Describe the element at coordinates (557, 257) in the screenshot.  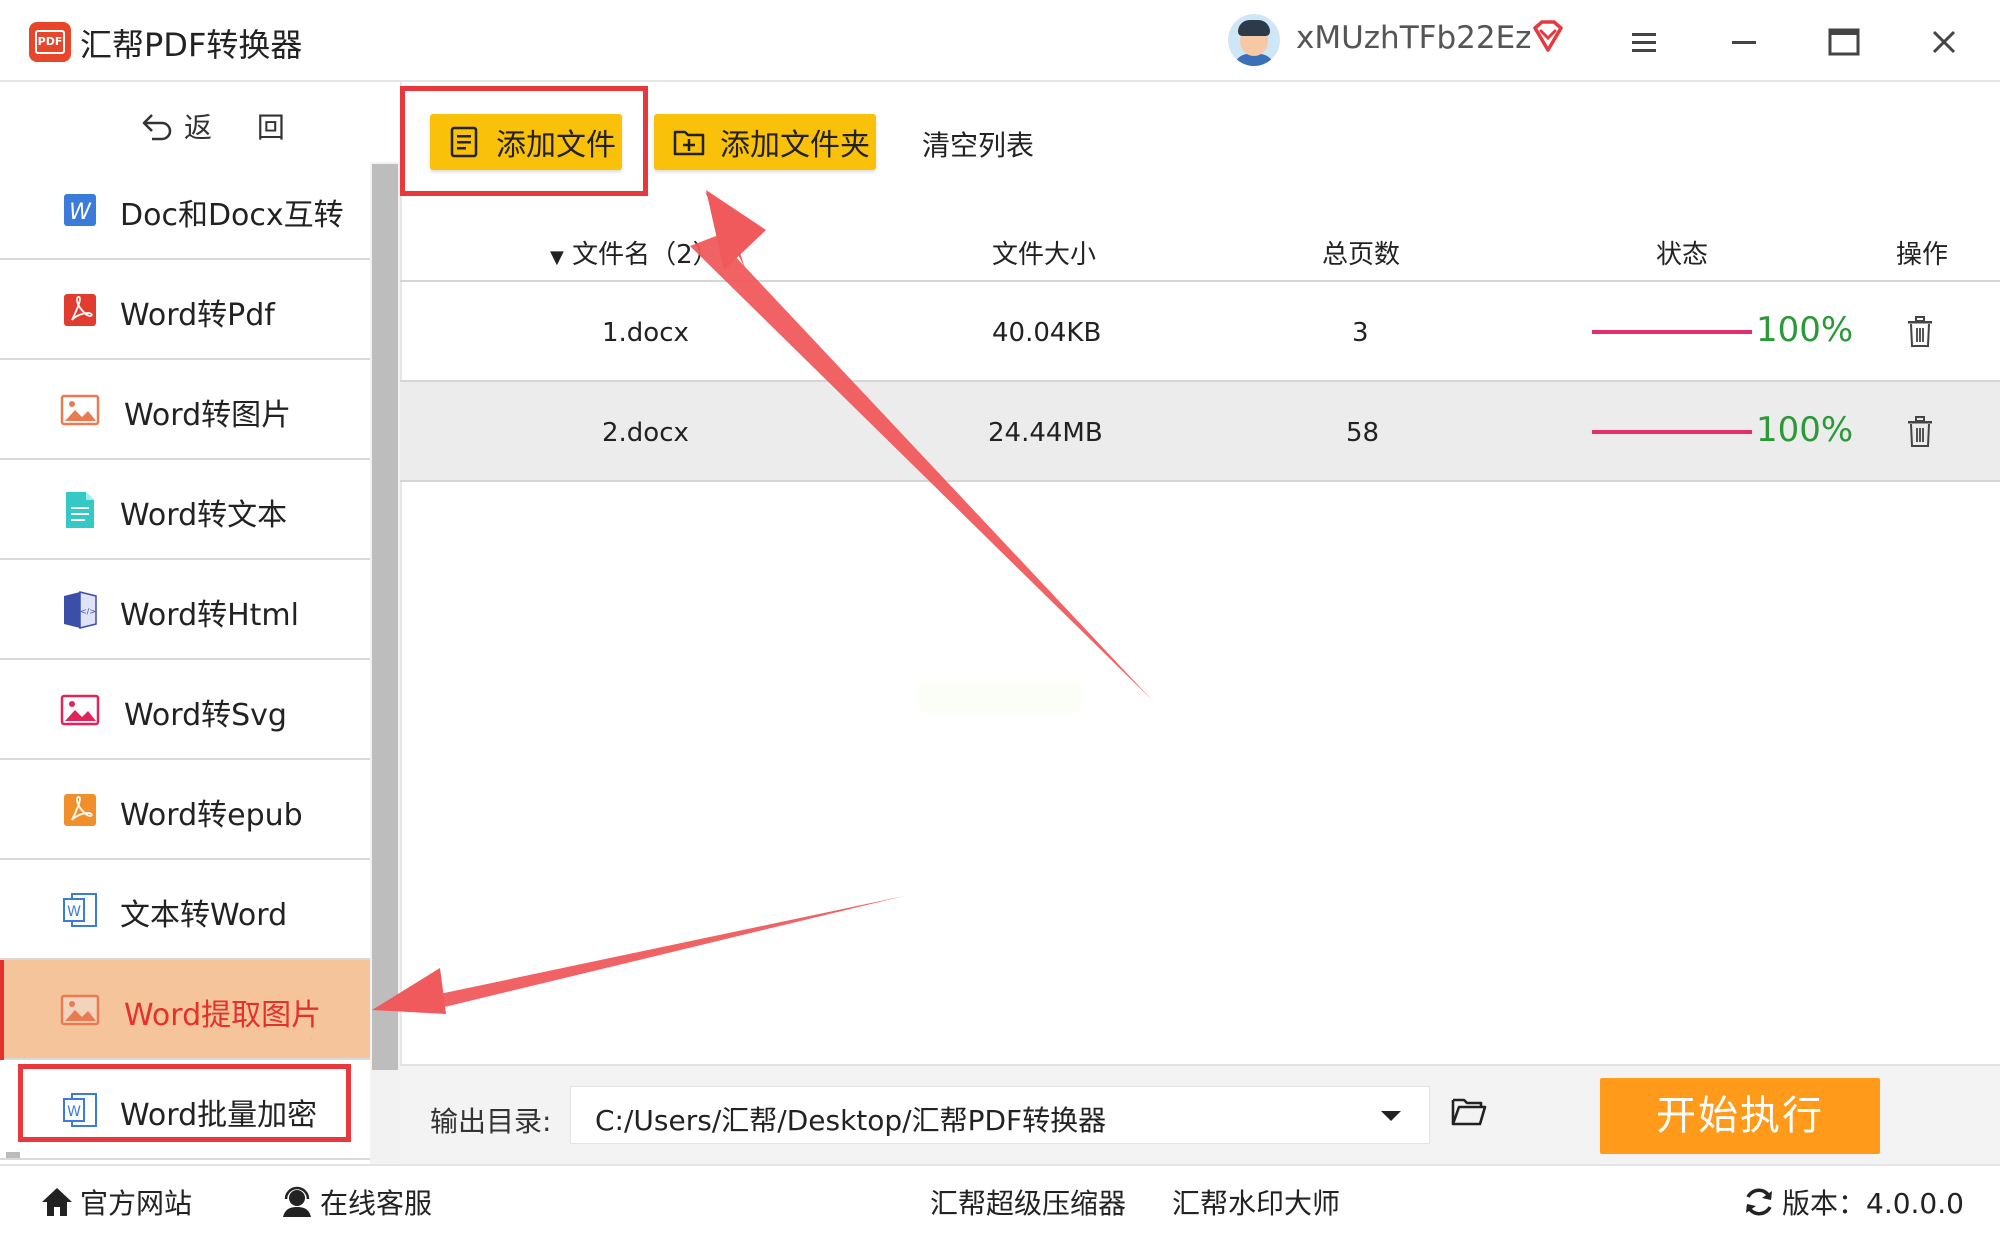
I see `sort-caret-icon: ▼` at that location.